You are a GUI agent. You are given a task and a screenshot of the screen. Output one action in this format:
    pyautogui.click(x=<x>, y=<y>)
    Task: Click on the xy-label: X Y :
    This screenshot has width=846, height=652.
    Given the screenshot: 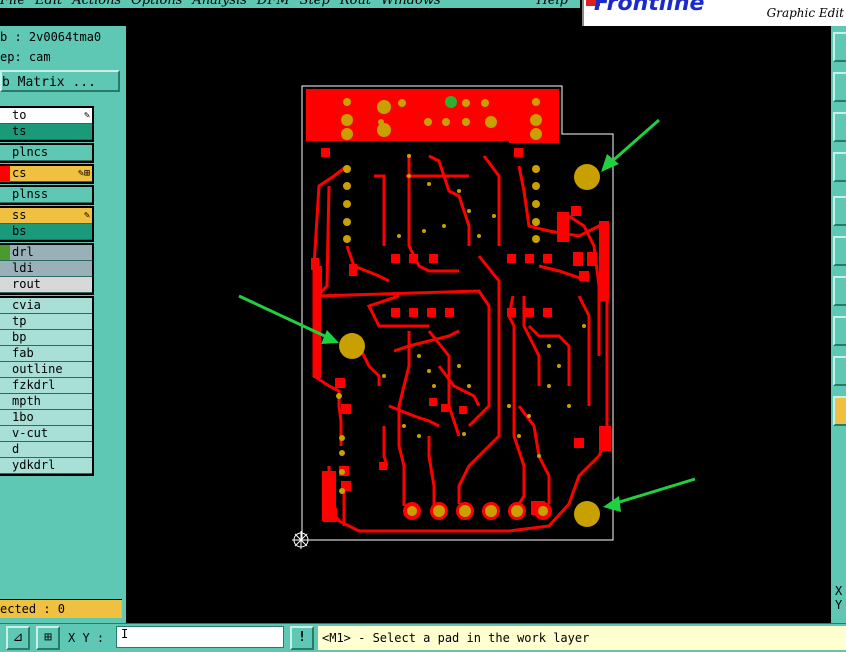 What is the action you would take?
    pyautogui.click(x=86, y=638)
    